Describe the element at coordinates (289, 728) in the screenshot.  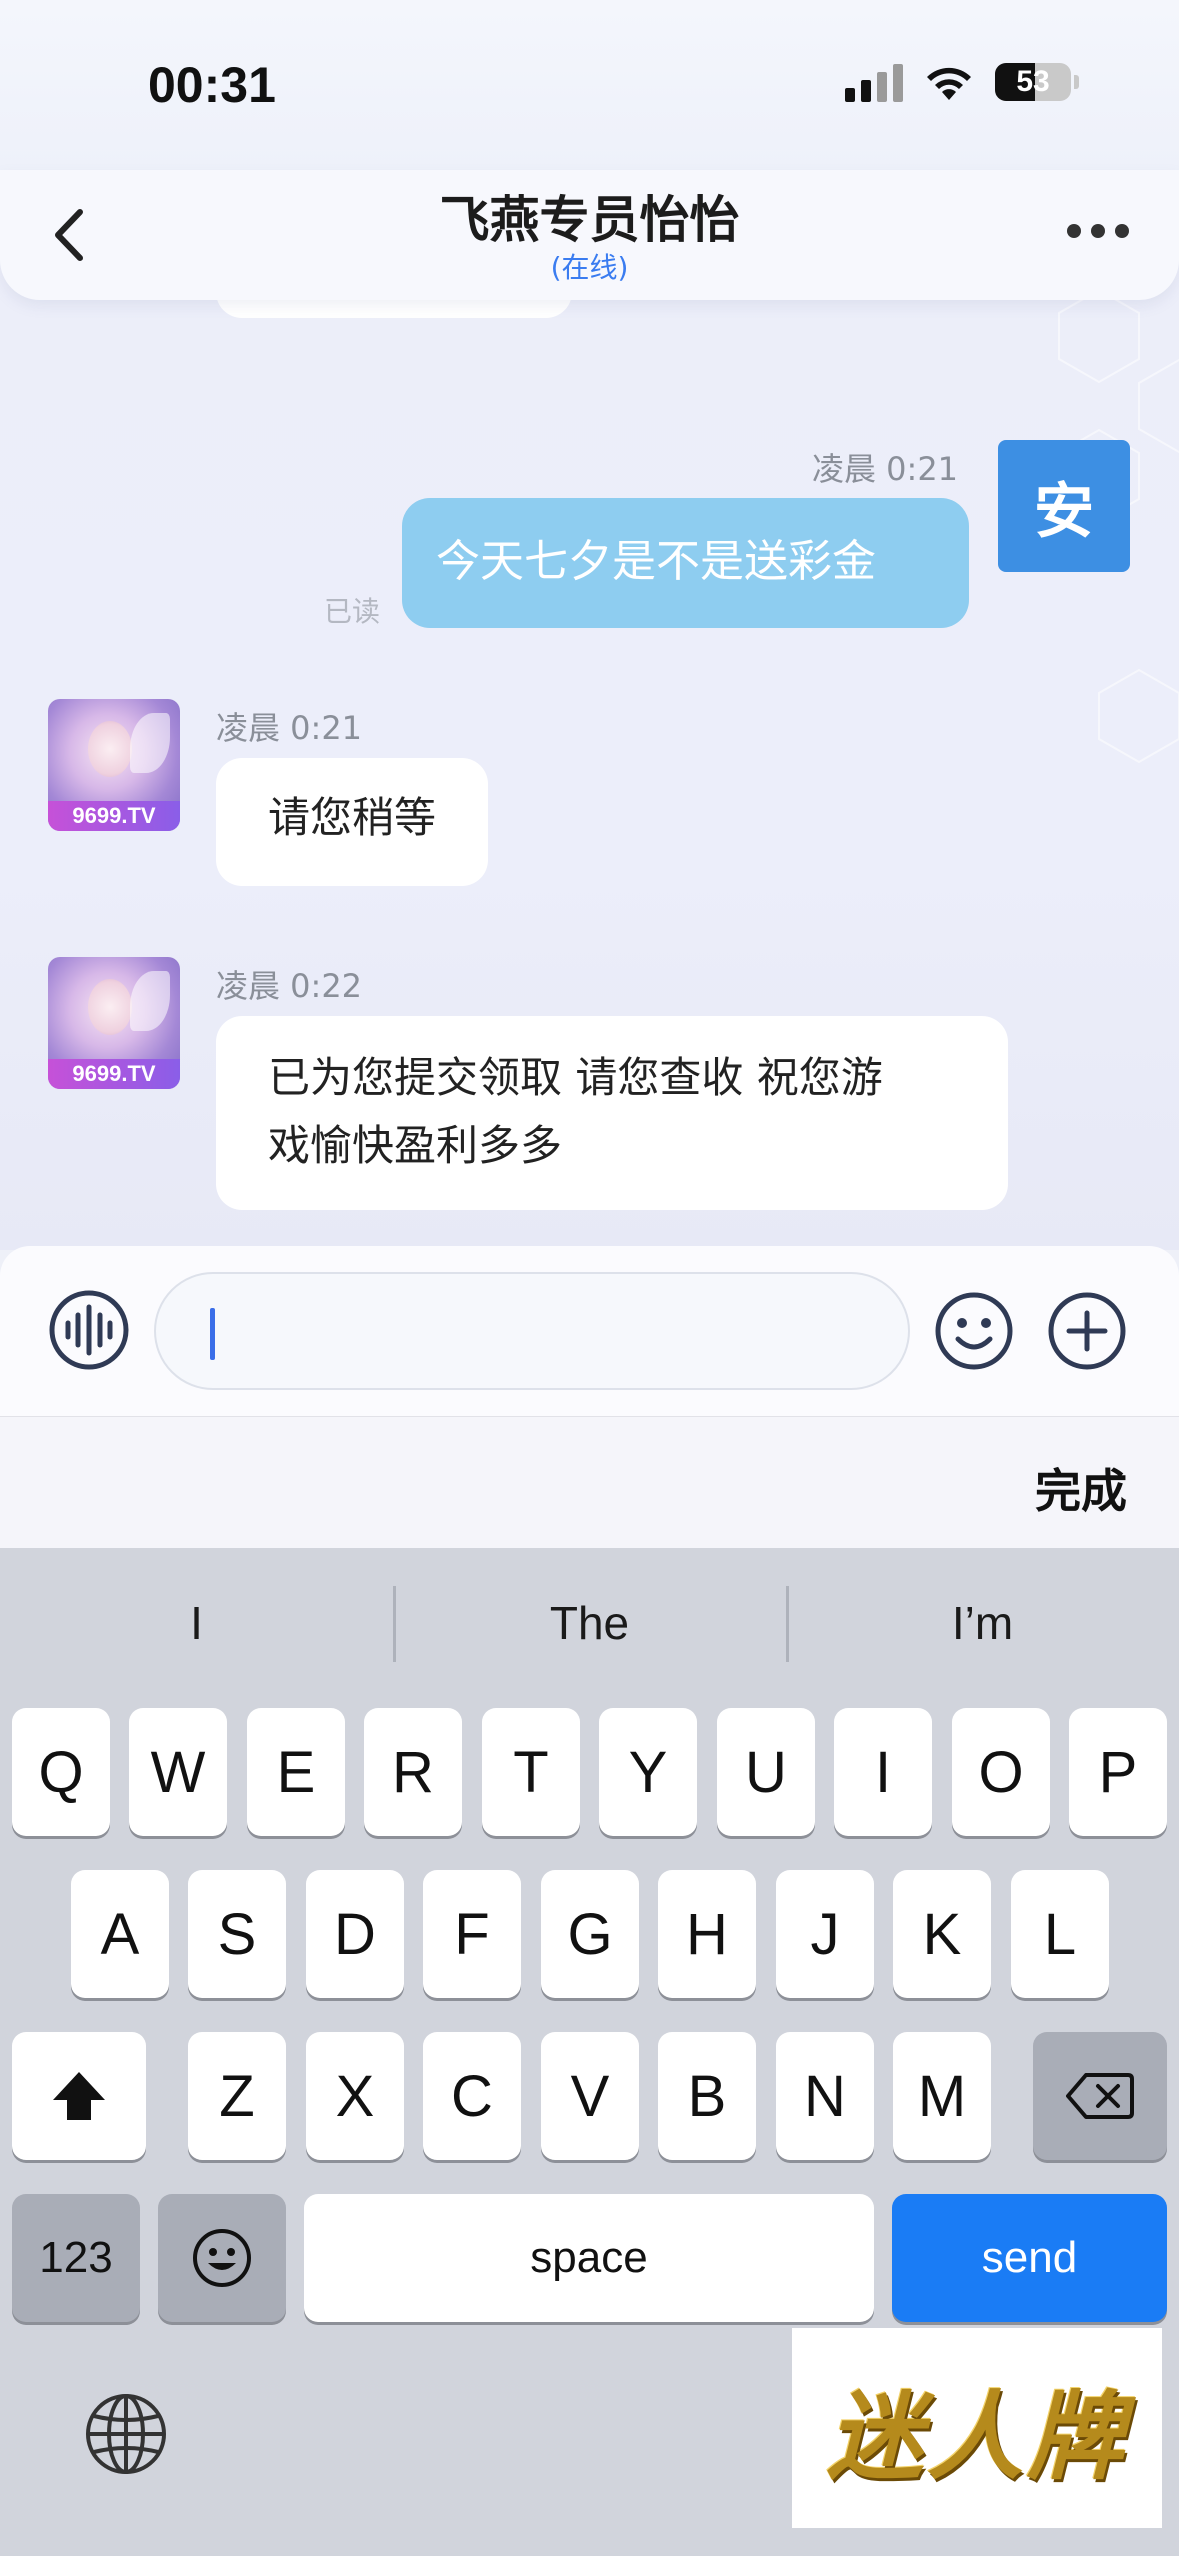
I see `incoming-message-time: 凌晨 0:21` at that location.